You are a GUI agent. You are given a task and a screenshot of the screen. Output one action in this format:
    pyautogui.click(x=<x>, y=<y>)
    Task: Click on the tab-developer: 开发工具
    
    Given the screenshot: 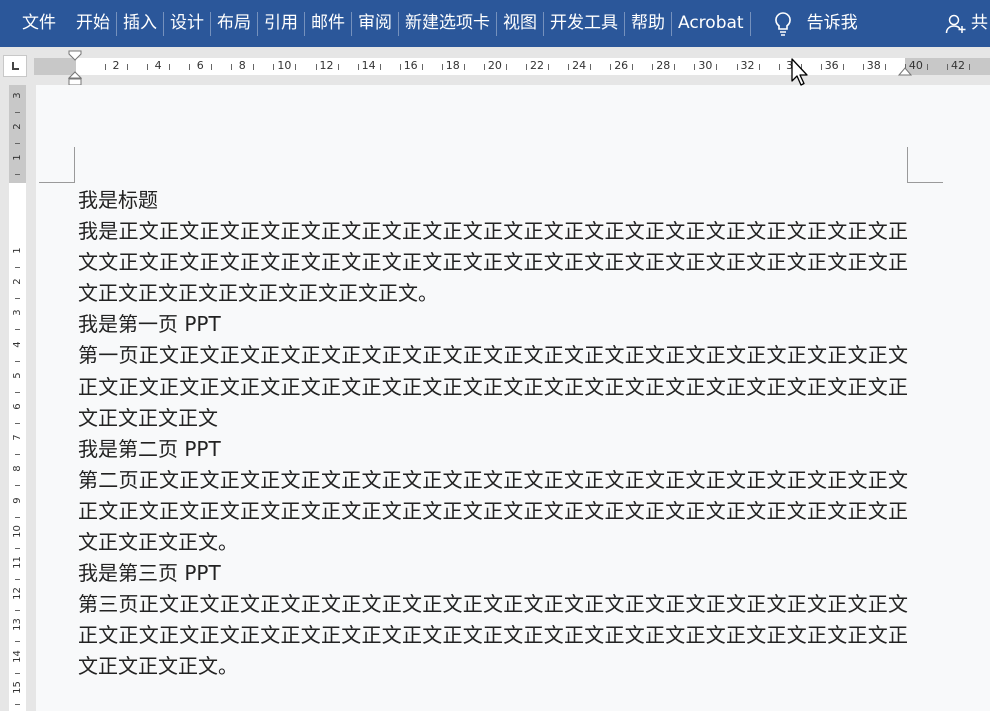 What is the action you would take?
    pyautogui.click(x=584, y=23)
    